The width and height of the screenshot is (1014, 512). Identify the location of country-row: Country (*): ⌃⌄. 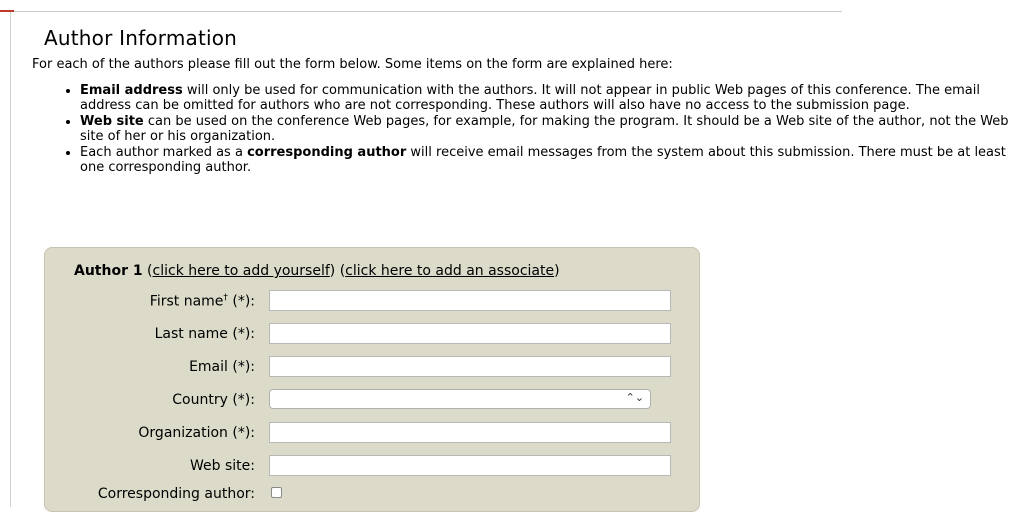
(373, 400).